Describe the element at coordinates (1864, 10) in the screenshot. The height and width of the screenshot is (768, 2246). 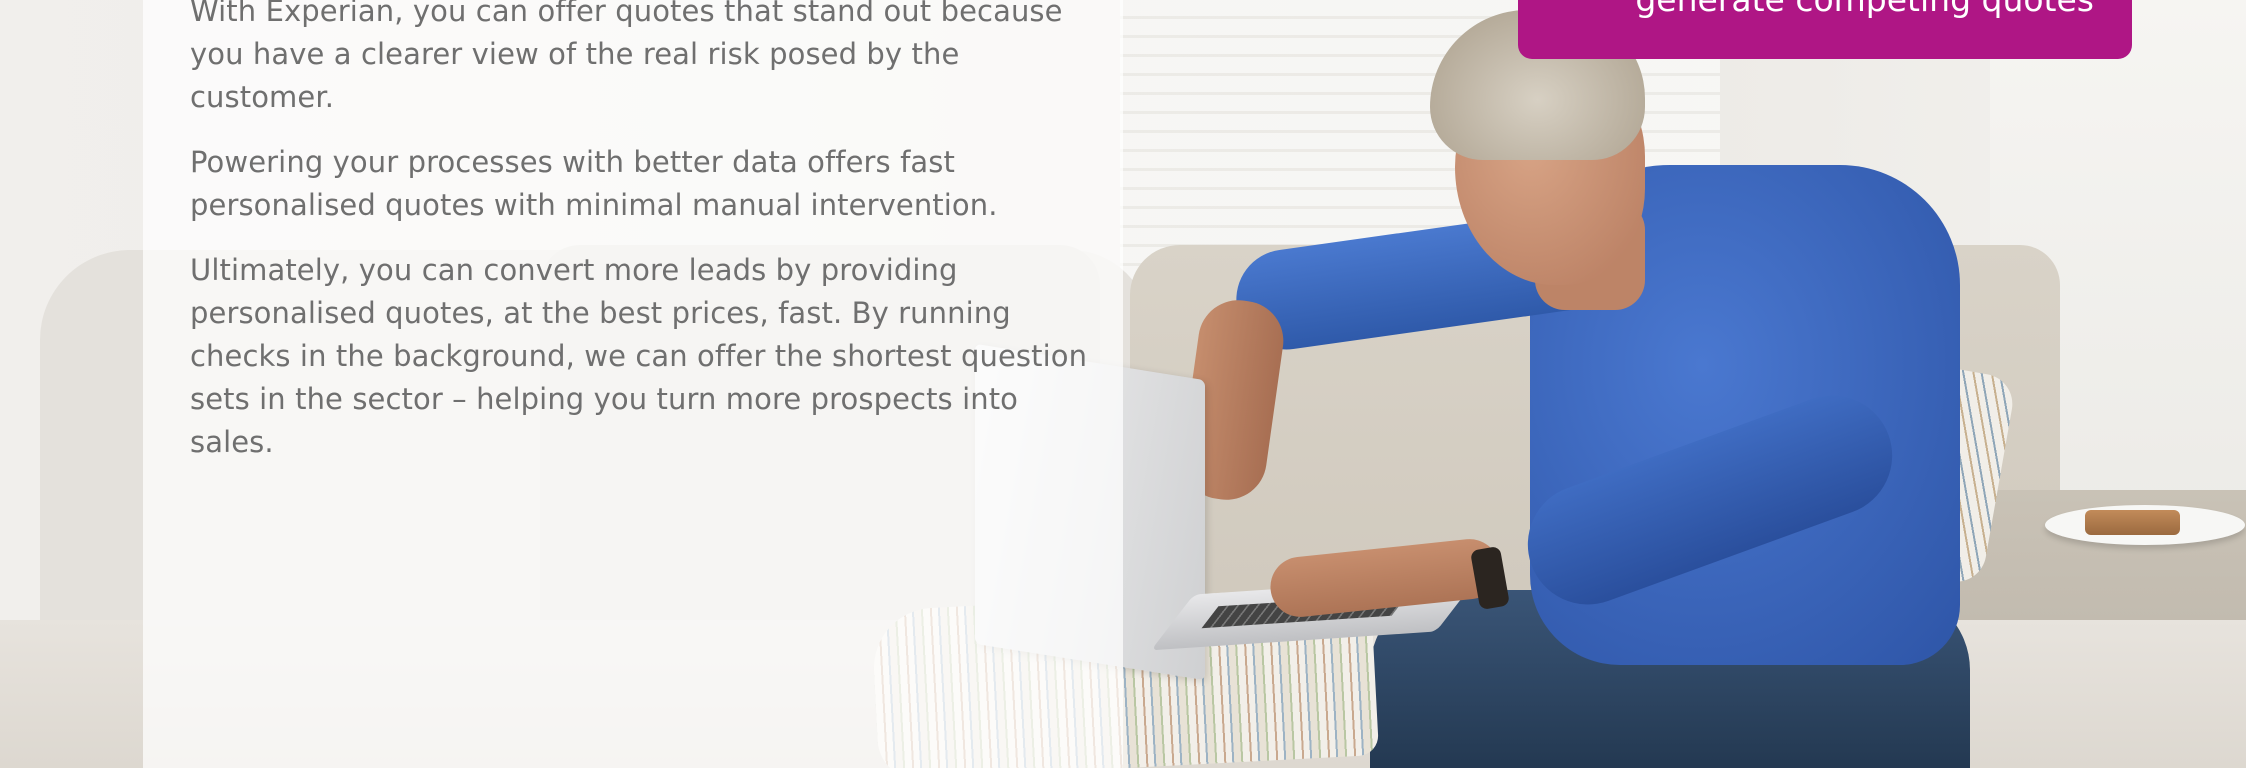
I see `callout-text: generate competing quotes` at that location.